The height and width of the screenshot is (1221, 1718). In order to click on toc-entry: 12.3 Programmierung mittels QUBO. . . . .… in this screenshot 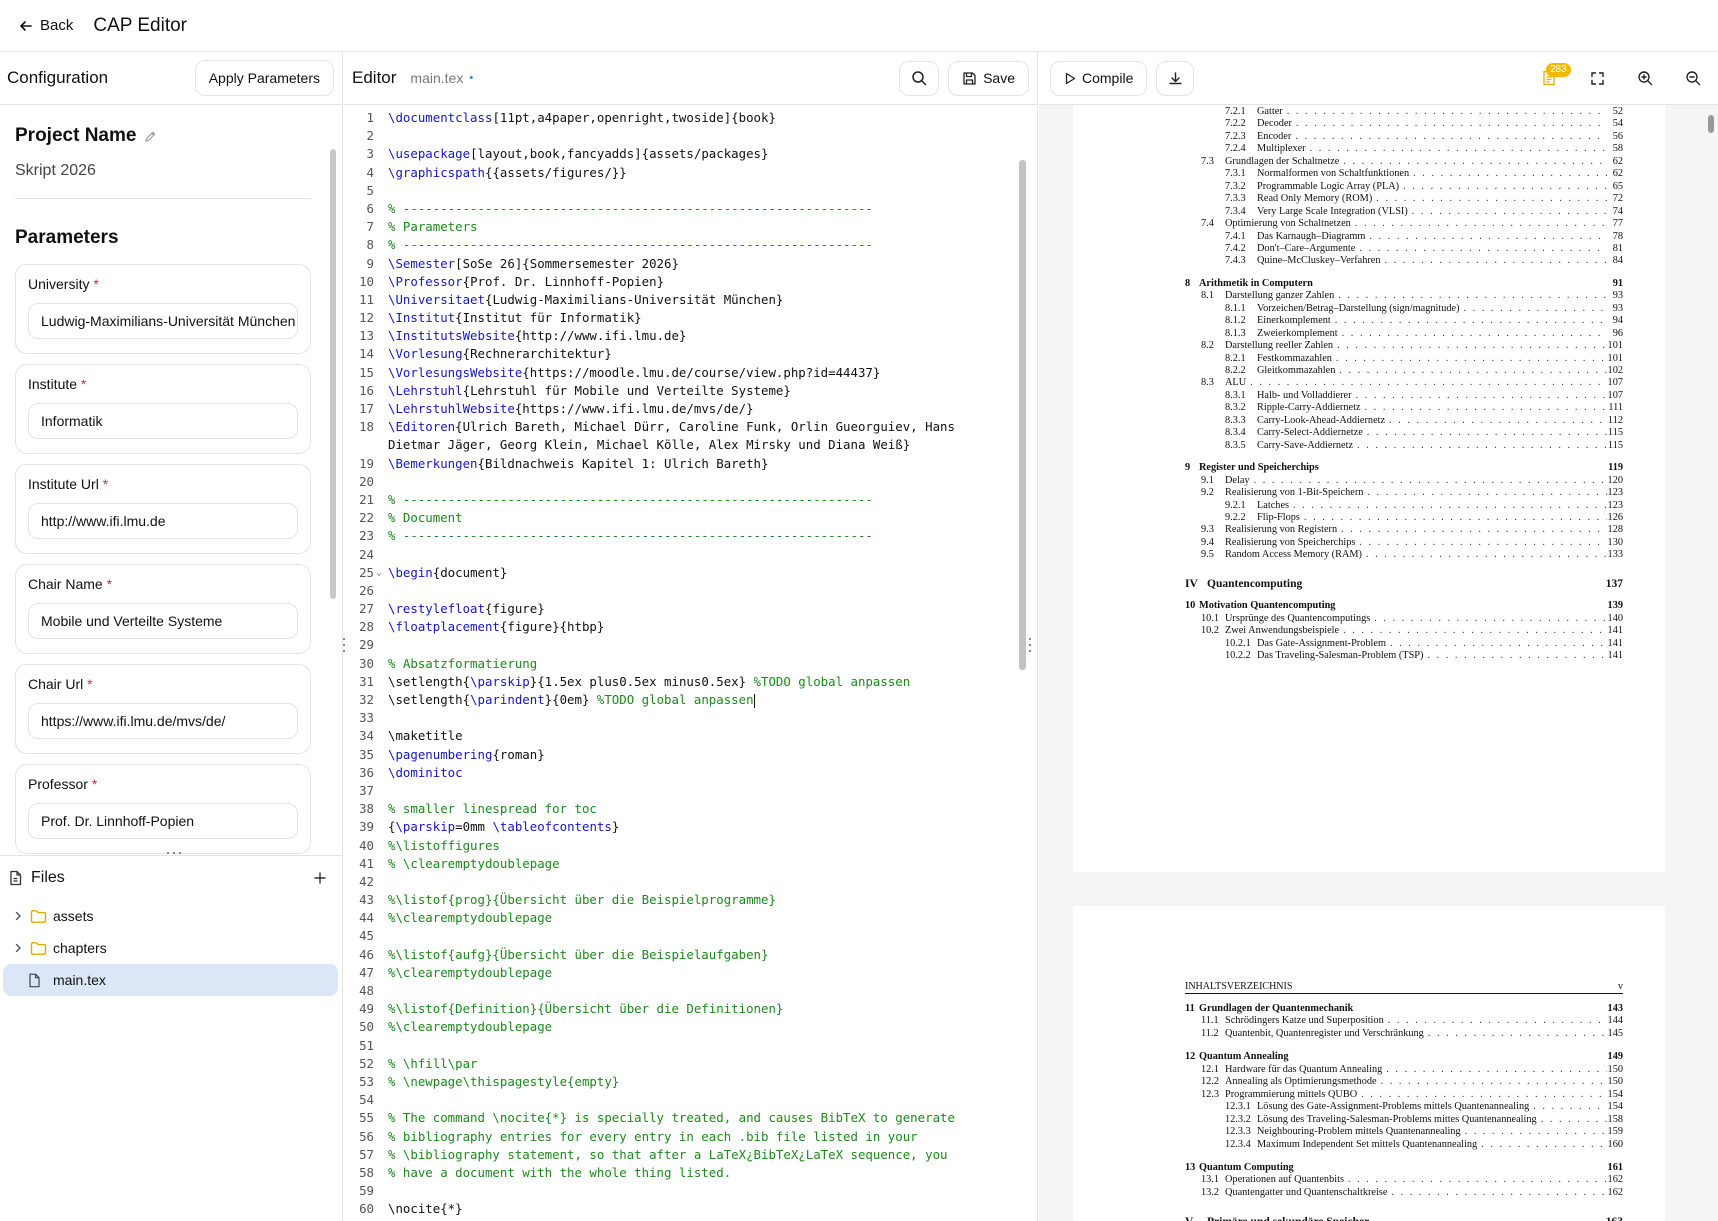, I will do `click(1404, 1094)`.